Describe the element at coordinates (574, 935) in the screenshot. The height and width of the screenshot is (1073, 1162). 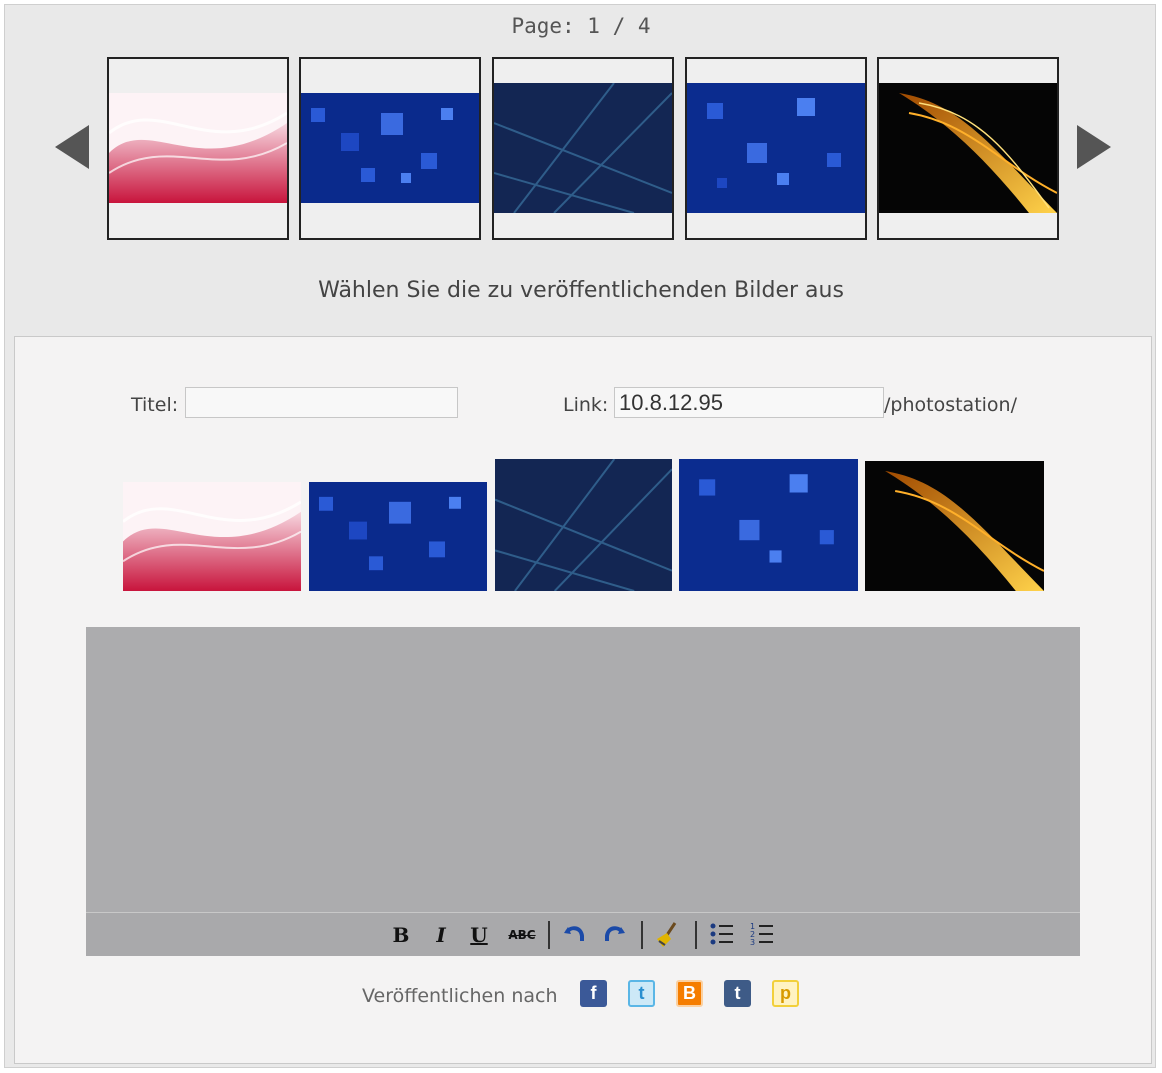
I see `undo-icon` at that location.